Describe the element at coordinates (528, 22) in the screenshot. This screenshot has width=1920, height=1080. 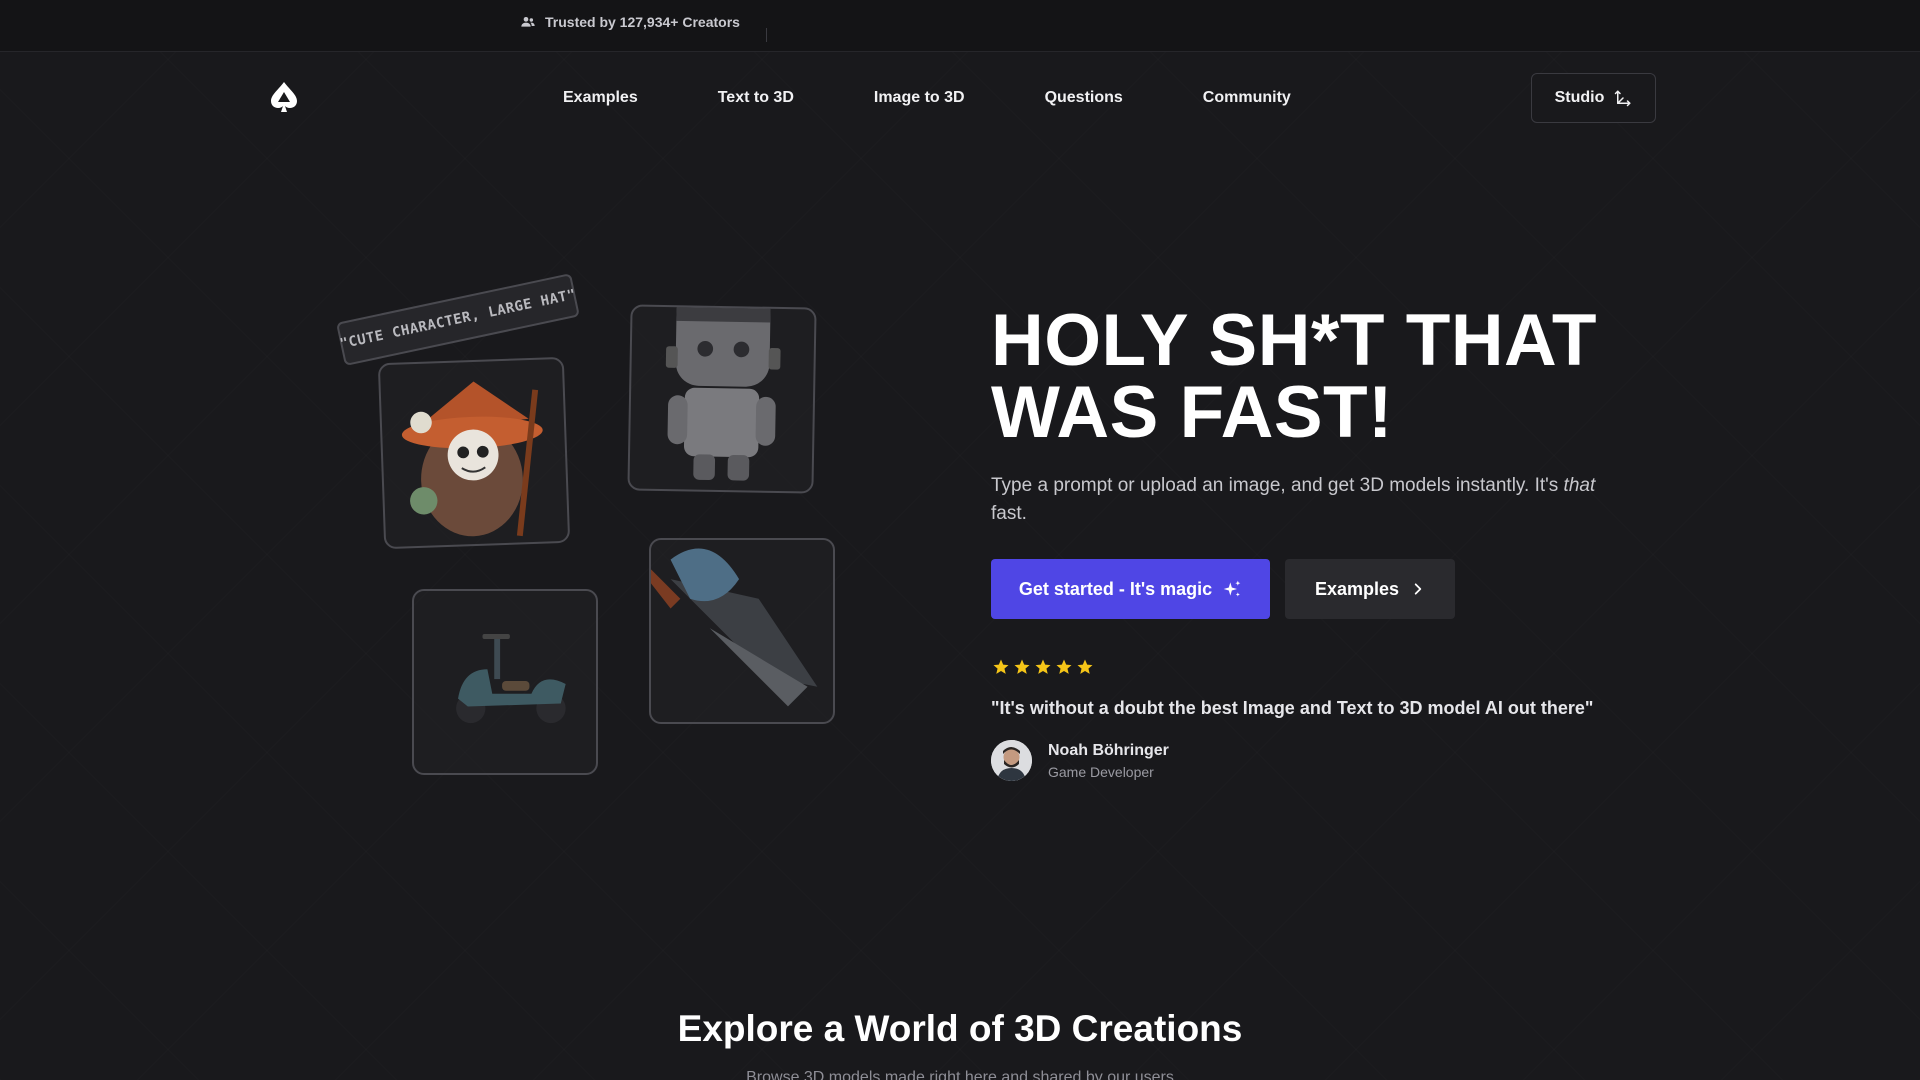
I see `users-icon` at that location.